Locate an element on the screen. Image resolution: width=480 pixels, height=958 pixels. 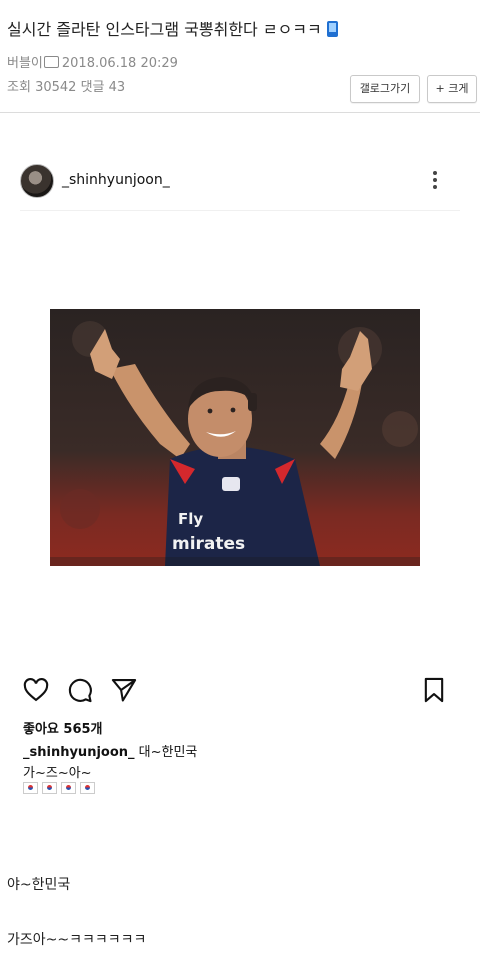
views-count: 30542 is located at coordinates (56, 87).